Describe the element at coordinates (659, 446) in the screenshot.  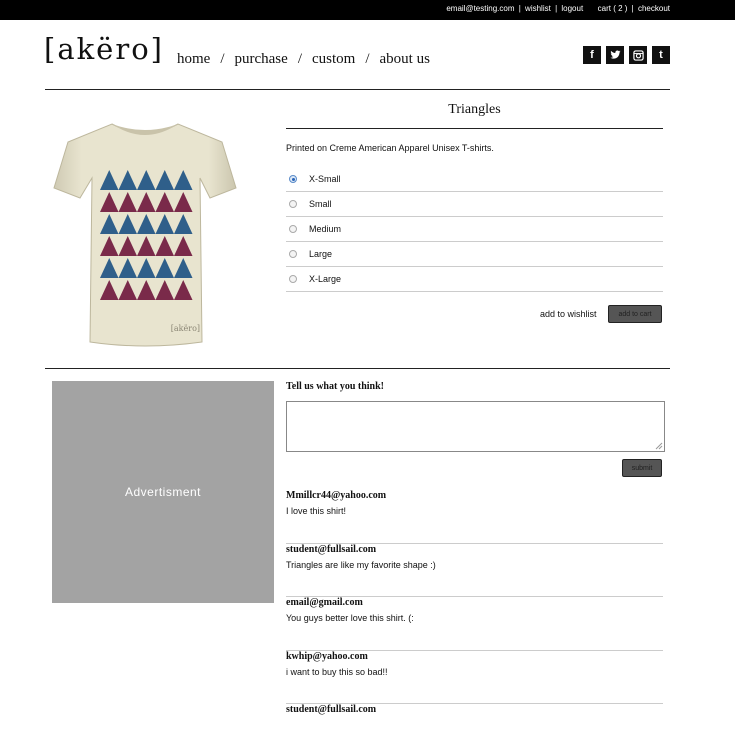
I see `resize-handle-icon` at that location.